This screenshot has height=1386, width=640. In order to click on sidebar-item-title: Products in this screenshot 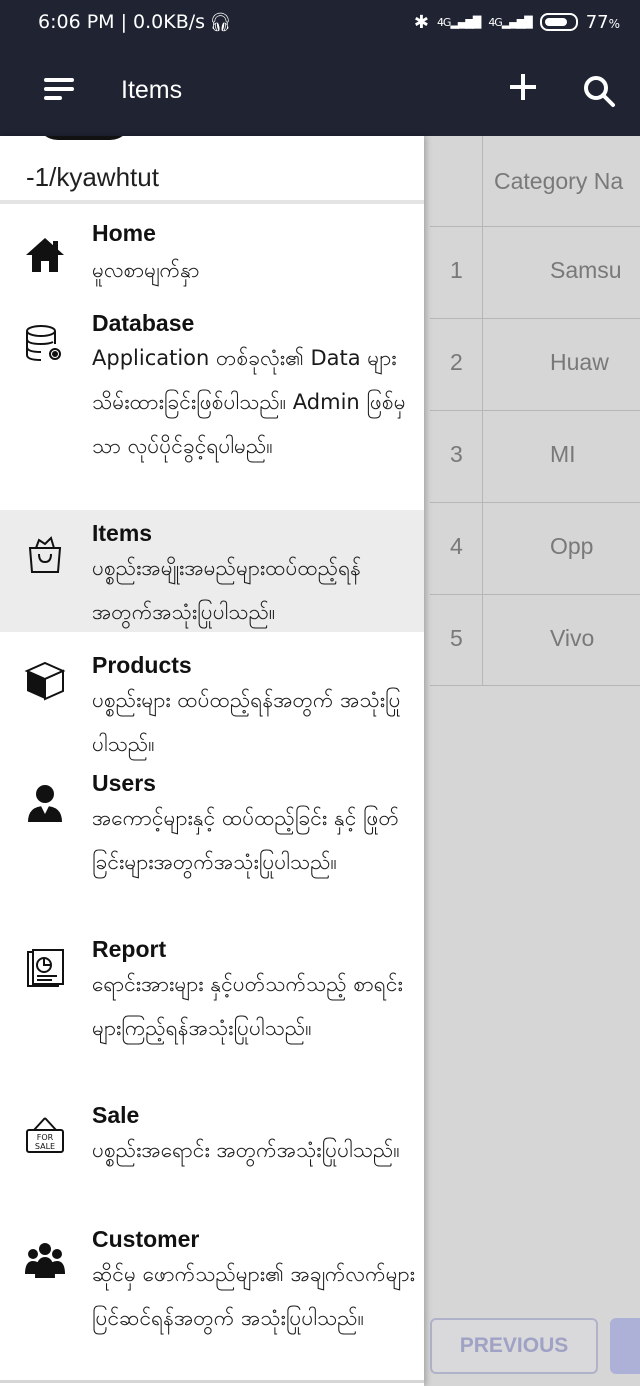, I will do `click(142, 665)`.